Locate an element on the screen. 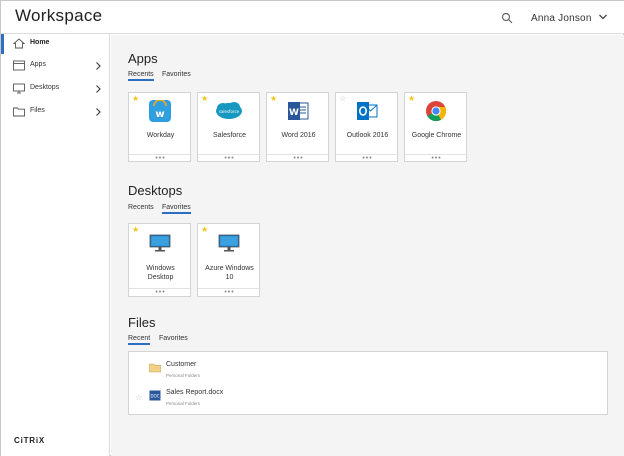 This screenshot has width=624, height=456. tab-apps-favorites: Favorites is located at coordinates (176, 75).